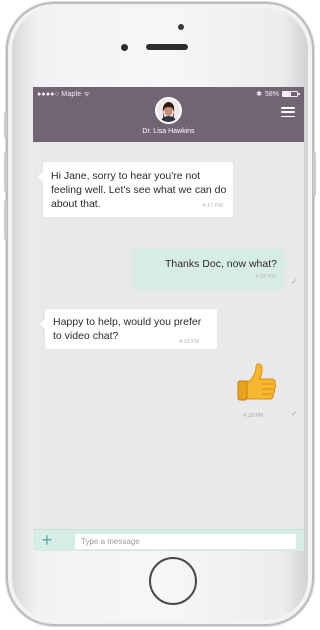 The width and height of the screenshot is (320, 630). I want to click on volume-down-button, so click(5, 220).